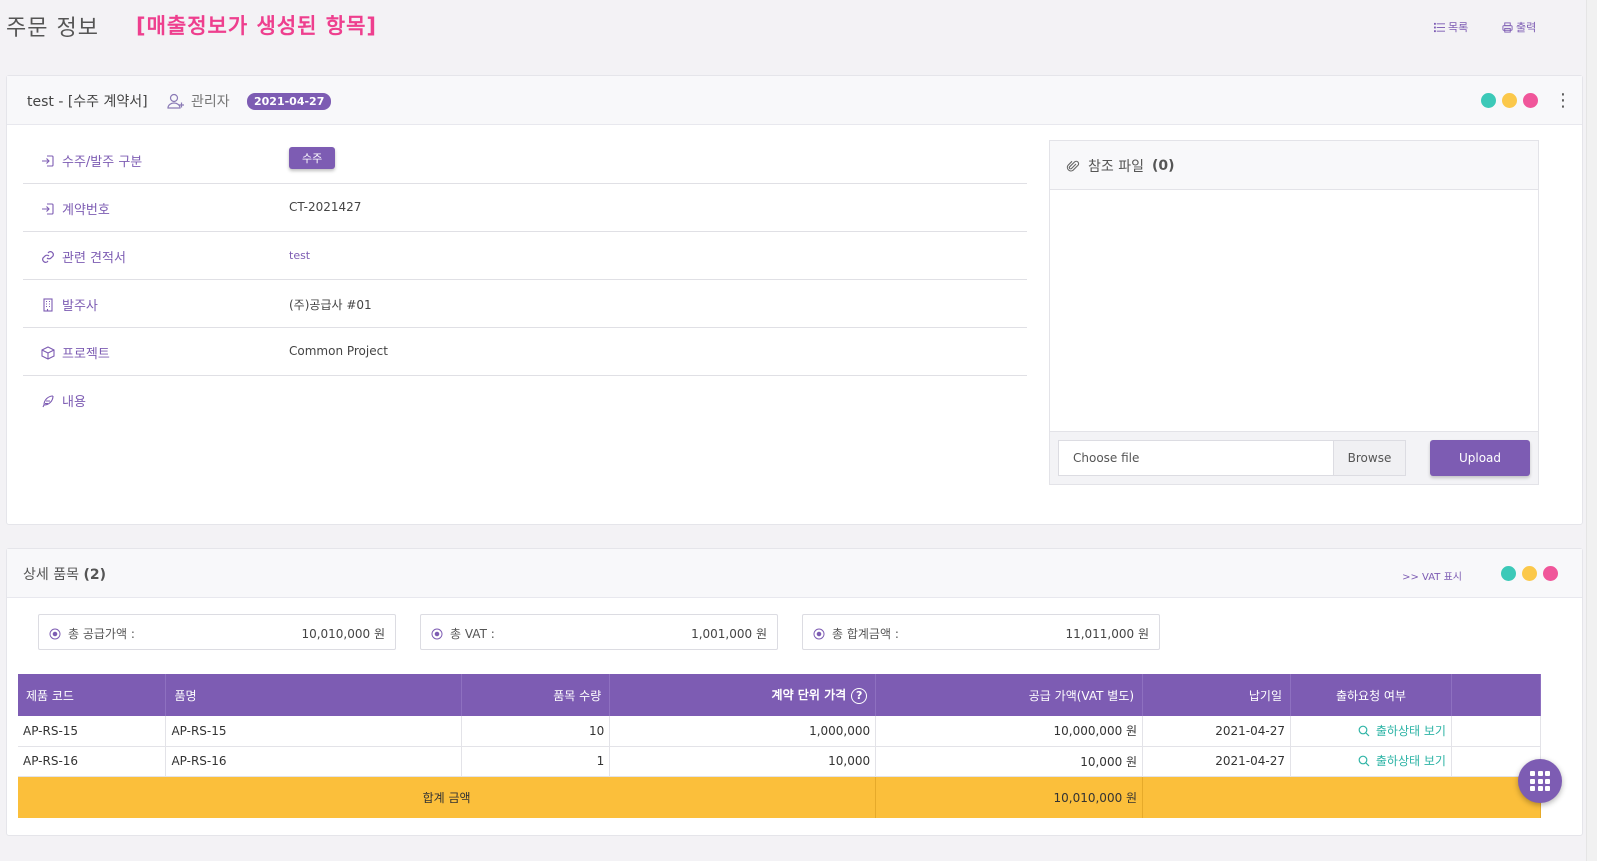 The height and width of the screenshot is (861, 1597). Describe the element at coordinates (525, 352) in the screenshot. I see `field-row-project: 프로젝트 Common Project` at that location.